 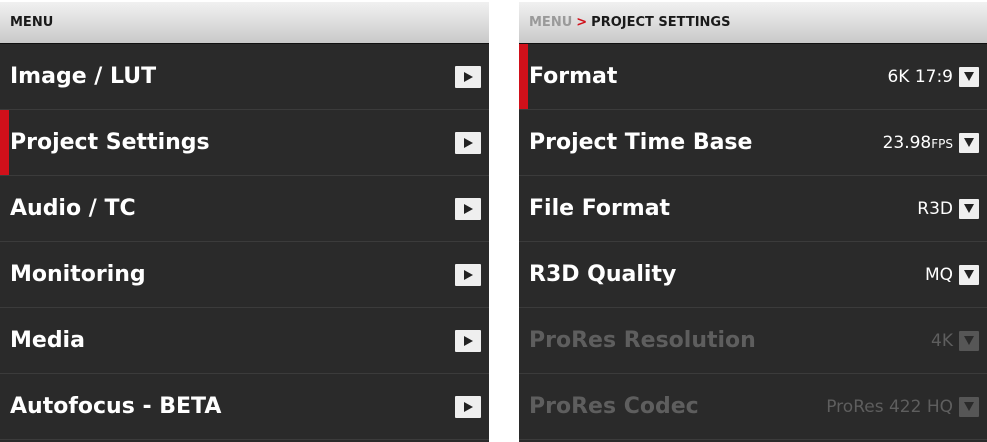 I want to click on setting-label: ProRes Resolution, so click(x=642, y=340).